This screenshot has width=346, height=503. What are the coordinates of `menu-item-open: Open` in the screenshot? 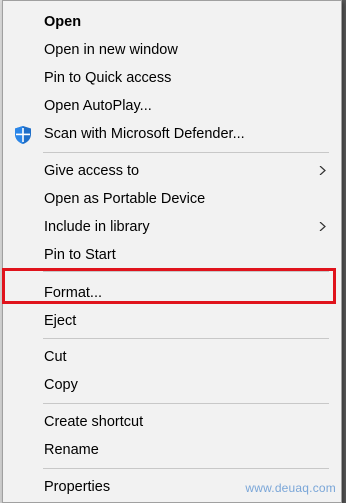 It's located at (172, 22).